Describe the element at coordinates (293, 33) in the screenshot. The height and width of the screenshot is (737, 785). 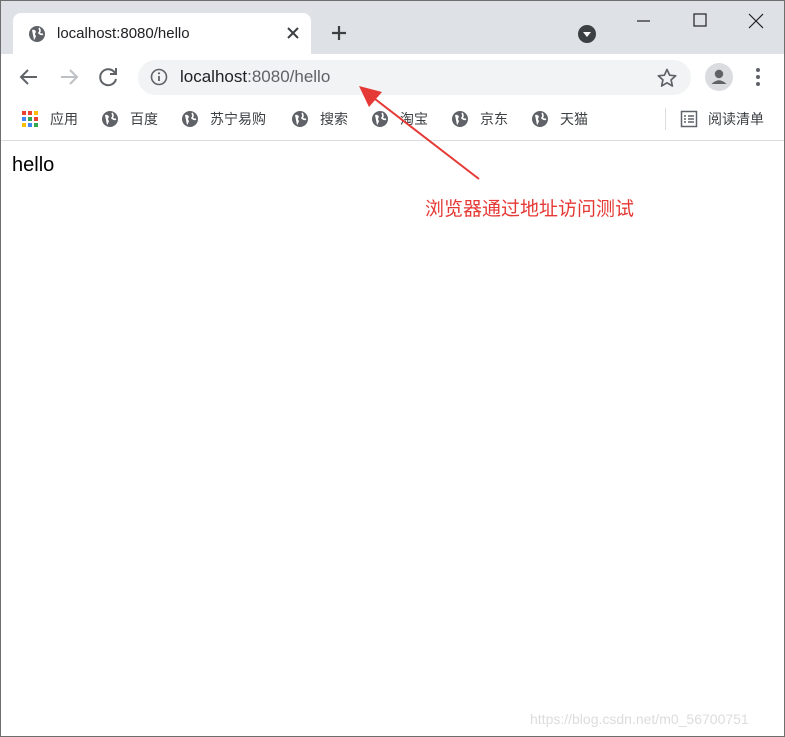
I see `close-tab-icon` at that location.